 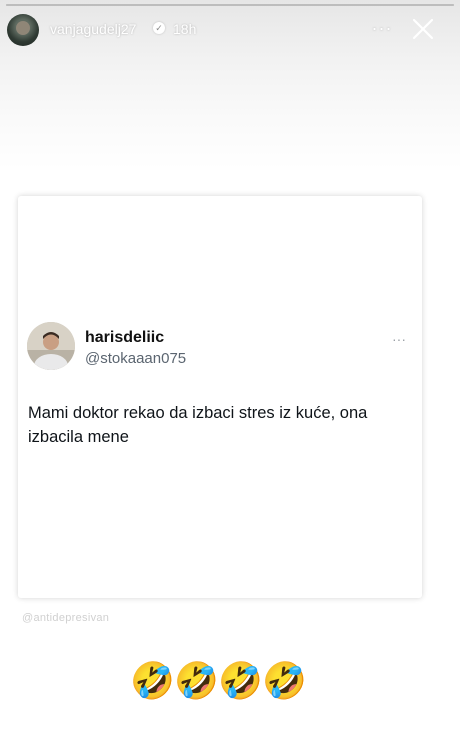 I want to click on more-options-button: ···, so click(x=382, y=28).